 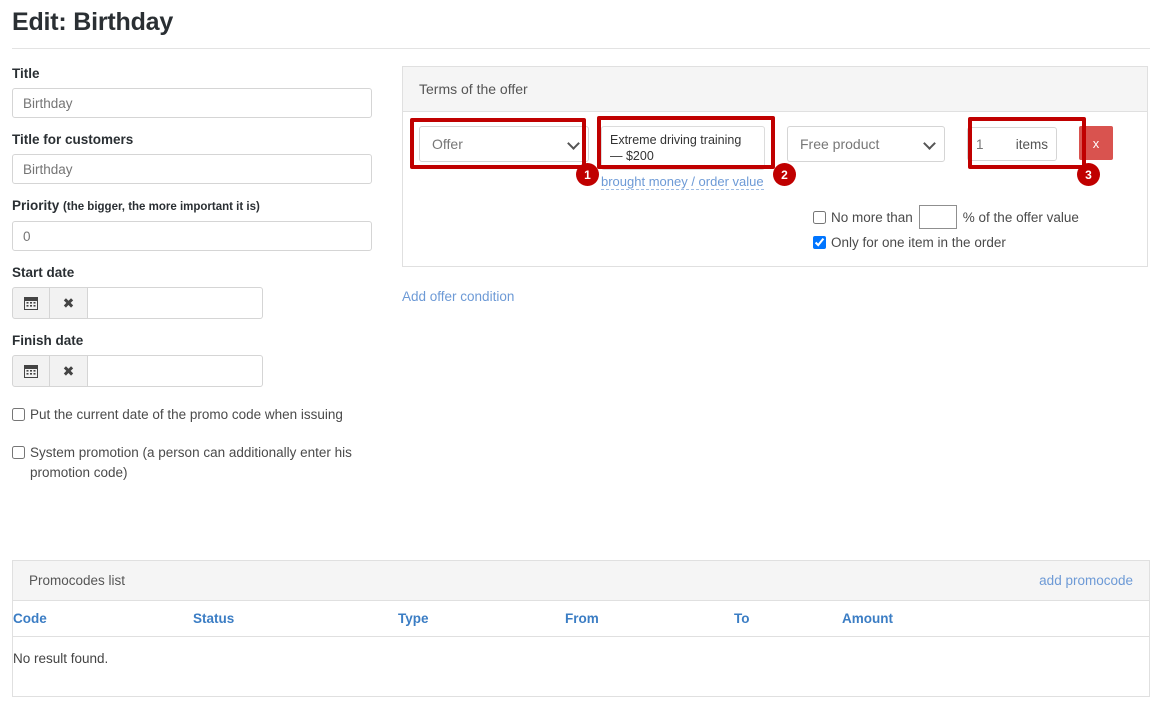 What do you see at coordinates (61, 658) in the screenshot?
I see `promocodes-empty-message: No result found.` at bounding box center [61, 658].